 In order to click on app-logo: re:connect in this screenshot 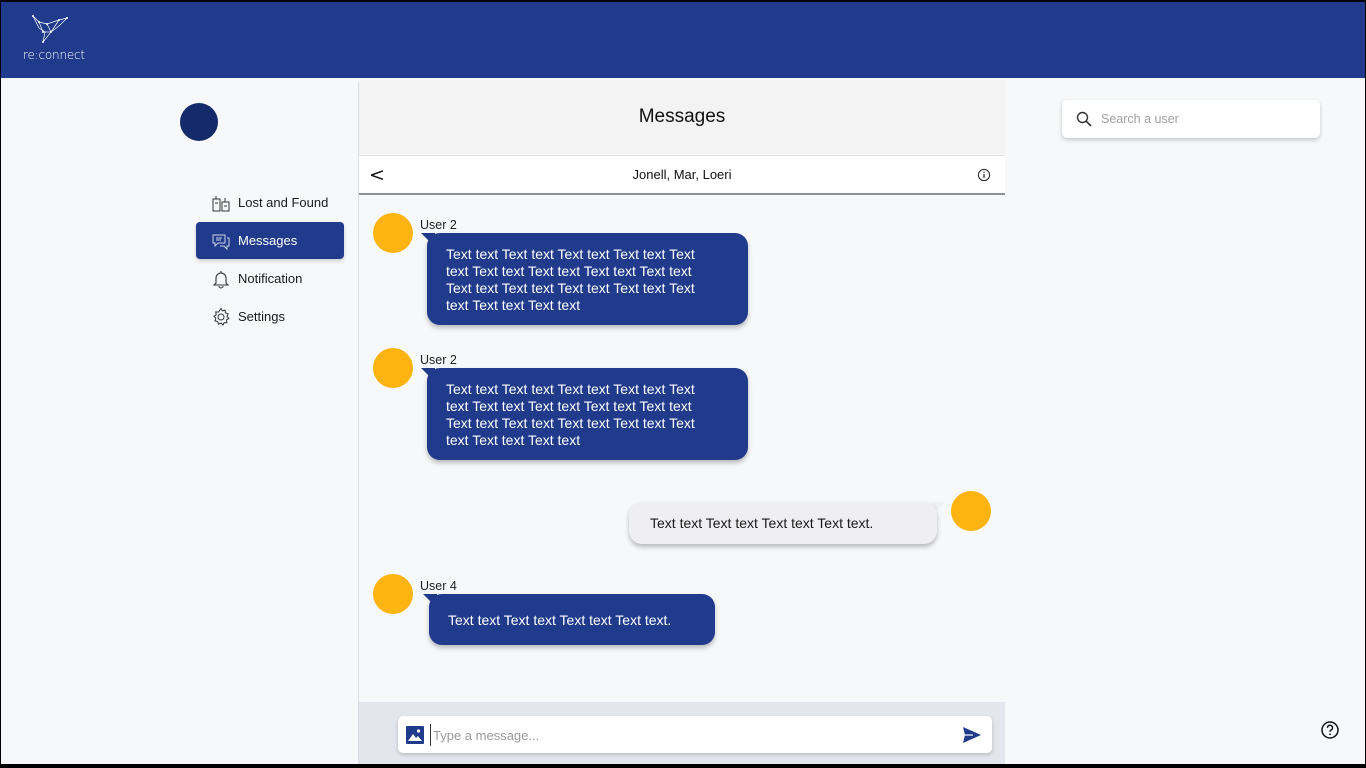, I will do `click(56, 39)`.